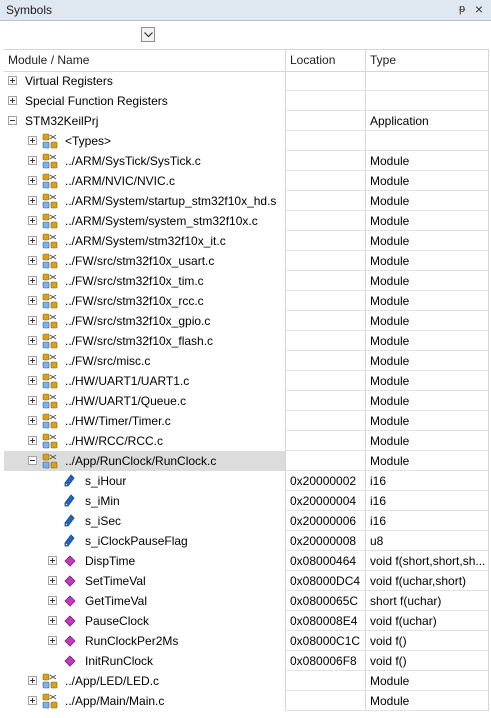 This screenshot has width=491, height=718. I want to click on table-row: SetTimeVal 0x08000DC4 void f(uchar,short), so click(246, 581).